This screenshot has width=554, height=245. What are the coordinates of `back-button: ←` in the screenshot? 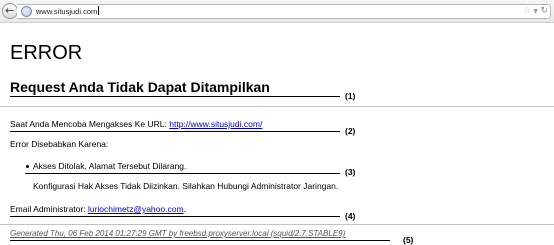 It's located at (10, 11).